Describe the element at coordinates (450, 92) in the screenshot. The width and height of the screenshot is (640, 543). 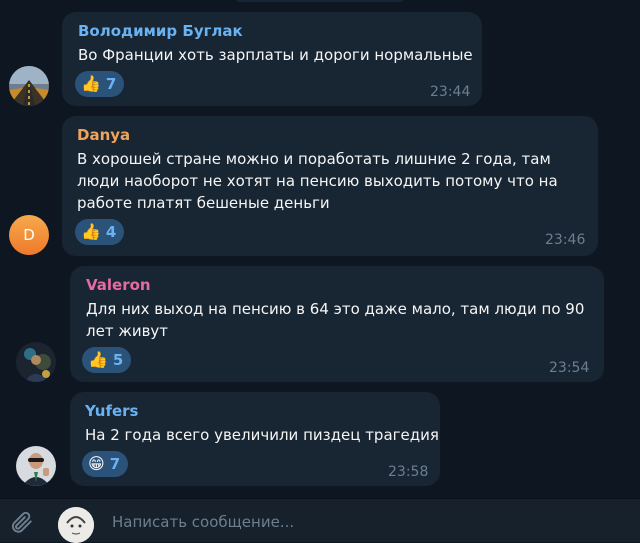
I see `message-time: 23:44` at that location.